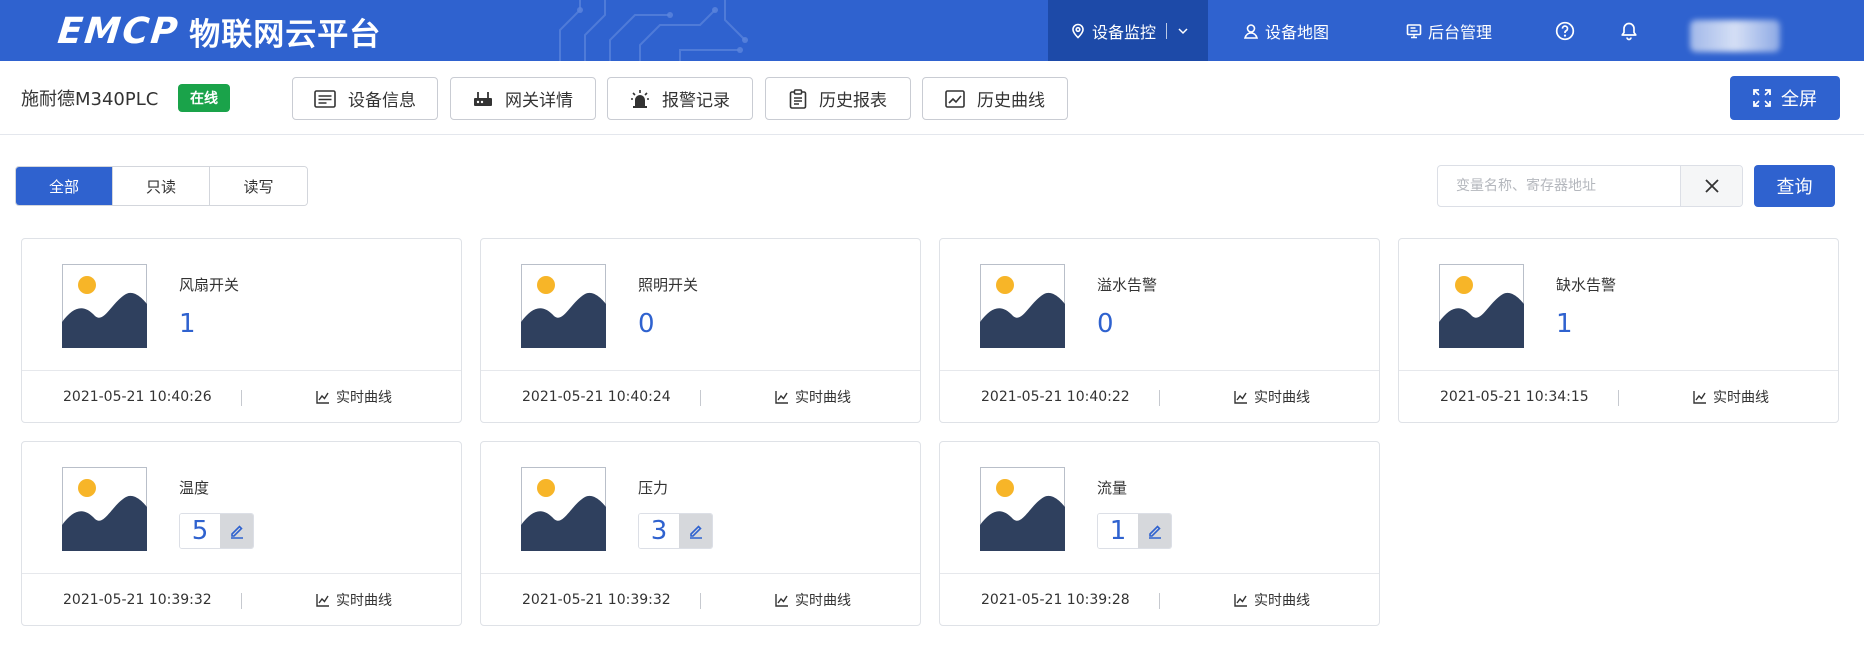  I want to click on variable-value: 3, so click(659, 531).